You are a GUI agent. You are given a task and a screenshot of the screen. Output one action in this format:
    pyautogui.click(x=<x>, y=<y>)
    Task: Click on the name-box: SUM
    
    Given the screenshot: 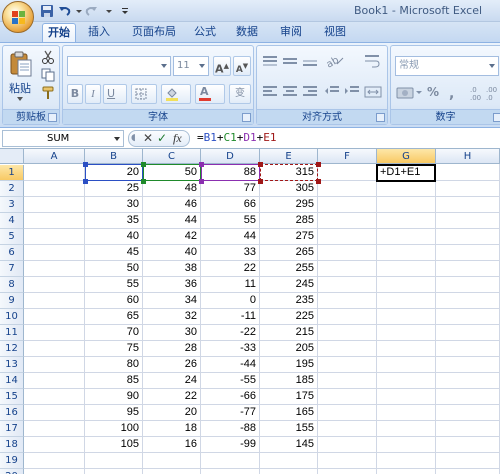 What is the action you would take?
    pyautogui.click(x=63, y=138)
    